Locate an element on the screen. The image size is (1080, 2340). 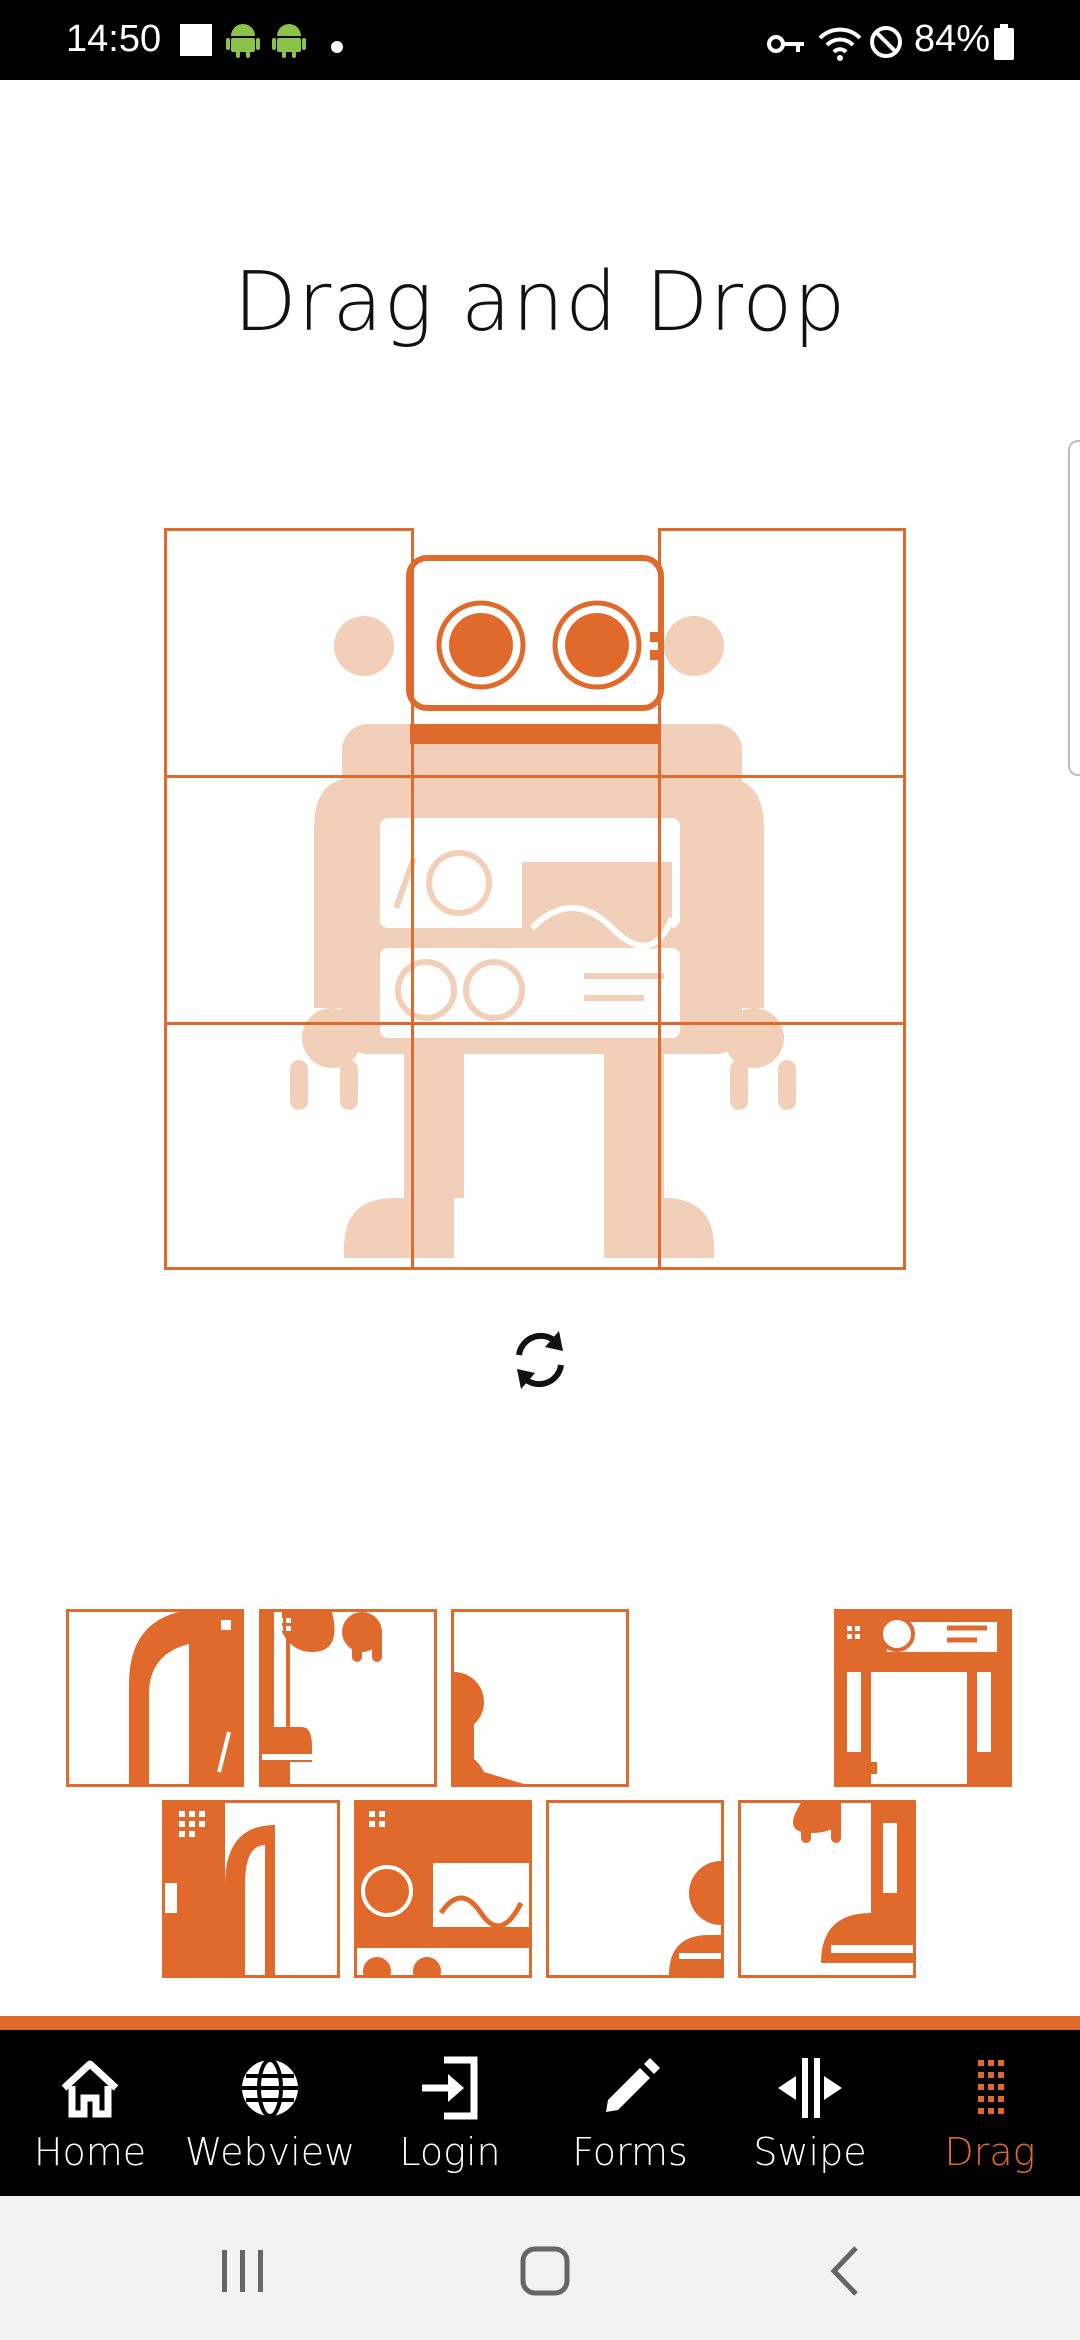
image-icon is located at coordinates (196, 40).